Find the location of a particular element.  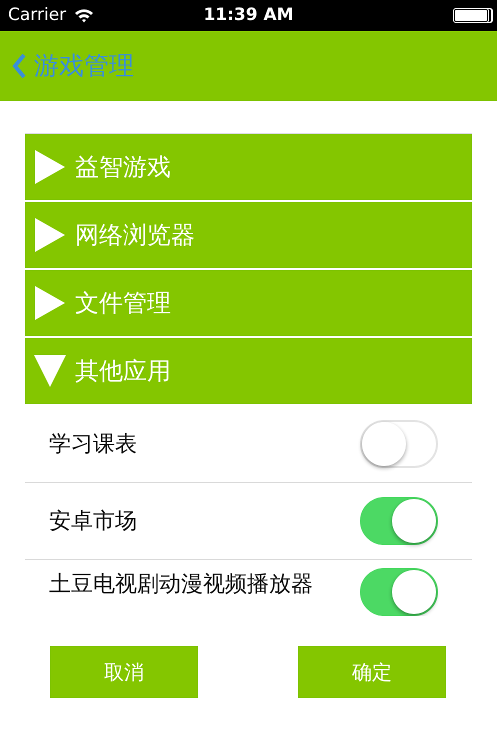

group-header: 网络浏览器 is located at coordinates (248, 236).